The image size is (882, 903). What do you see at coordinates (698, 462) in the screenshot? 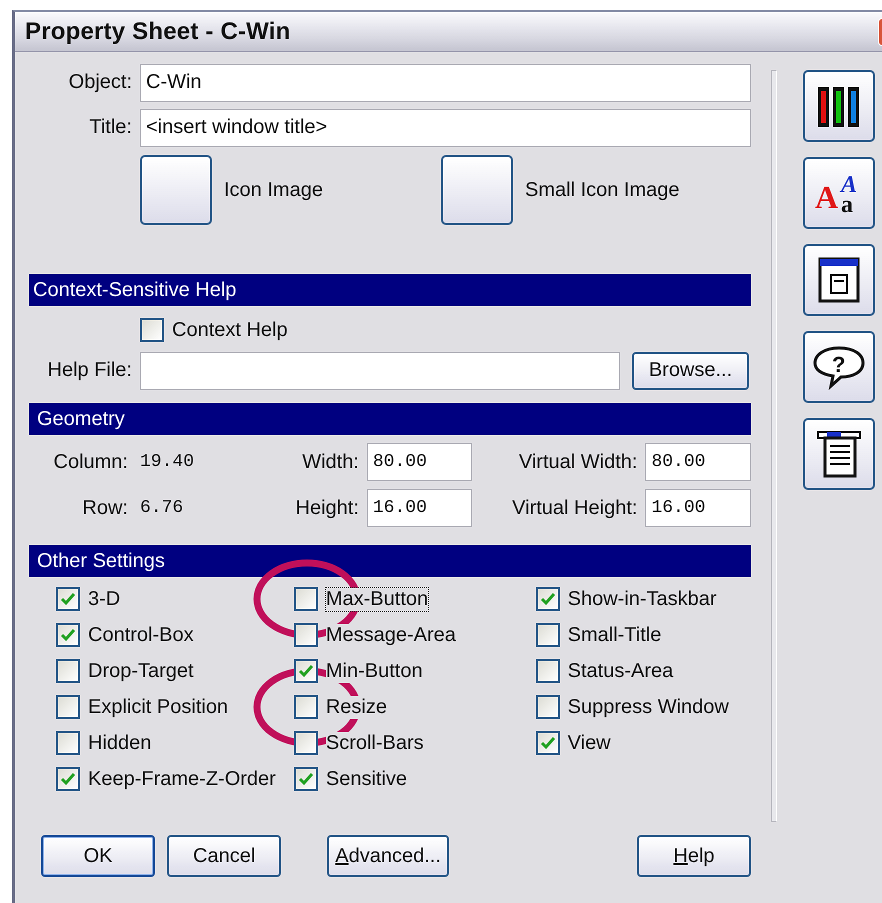
I see `virtual-size-field: 80.00` at bounding box center [698, 462].